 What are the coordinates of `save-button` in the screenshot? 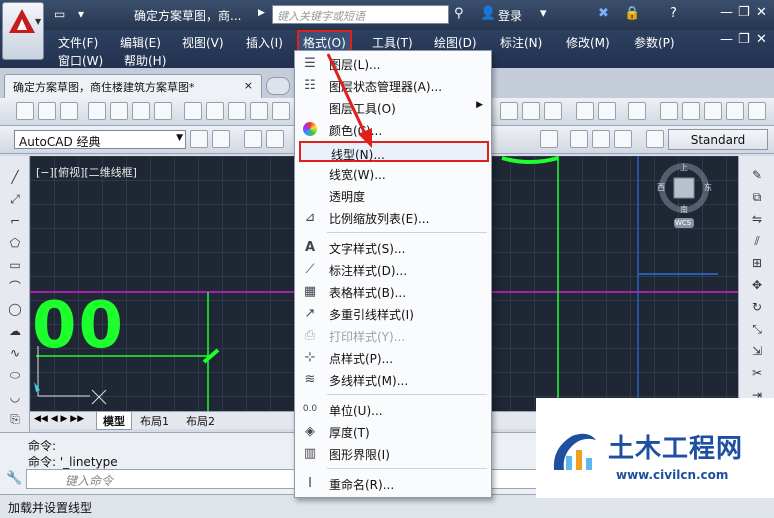 It's located at (69, 111).